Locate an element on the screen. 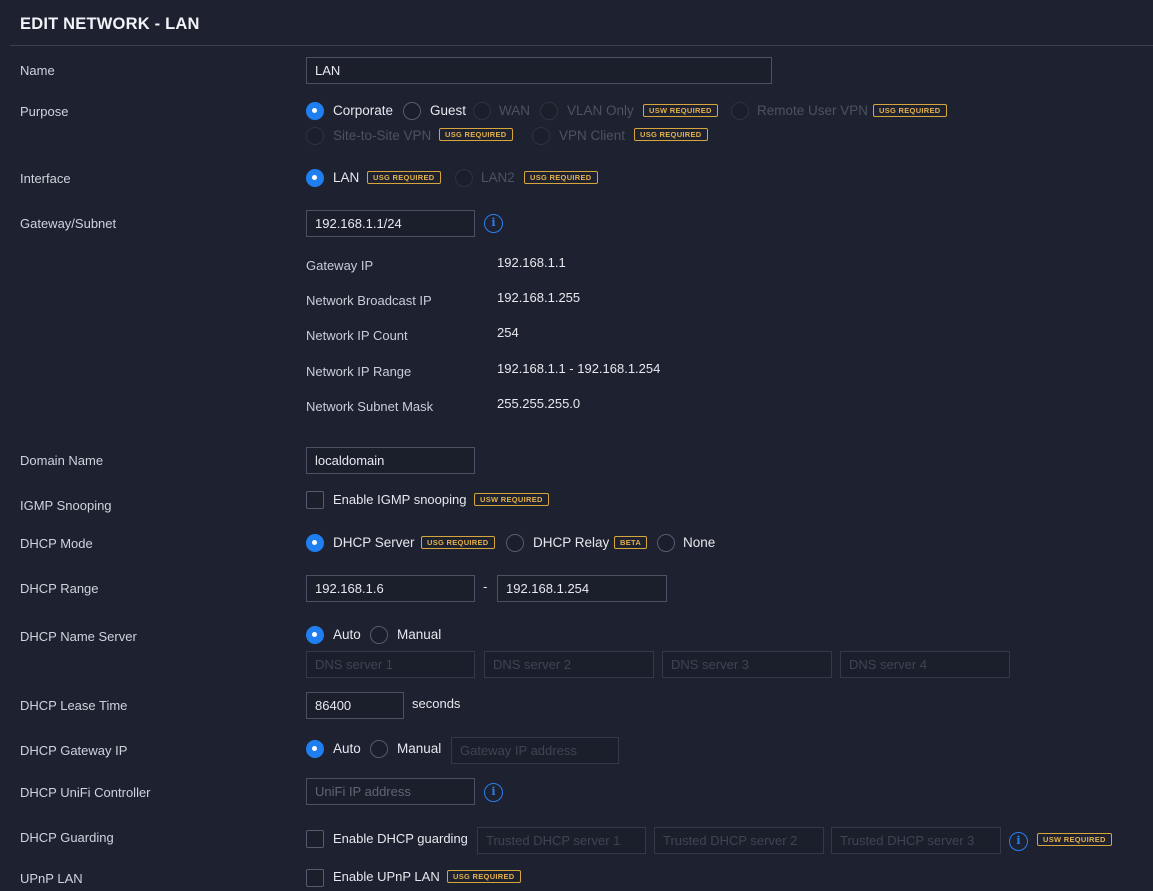  purpose-site-to-site-vpn-label: Site-to-Site VPN is located at coordinates (382, 135).